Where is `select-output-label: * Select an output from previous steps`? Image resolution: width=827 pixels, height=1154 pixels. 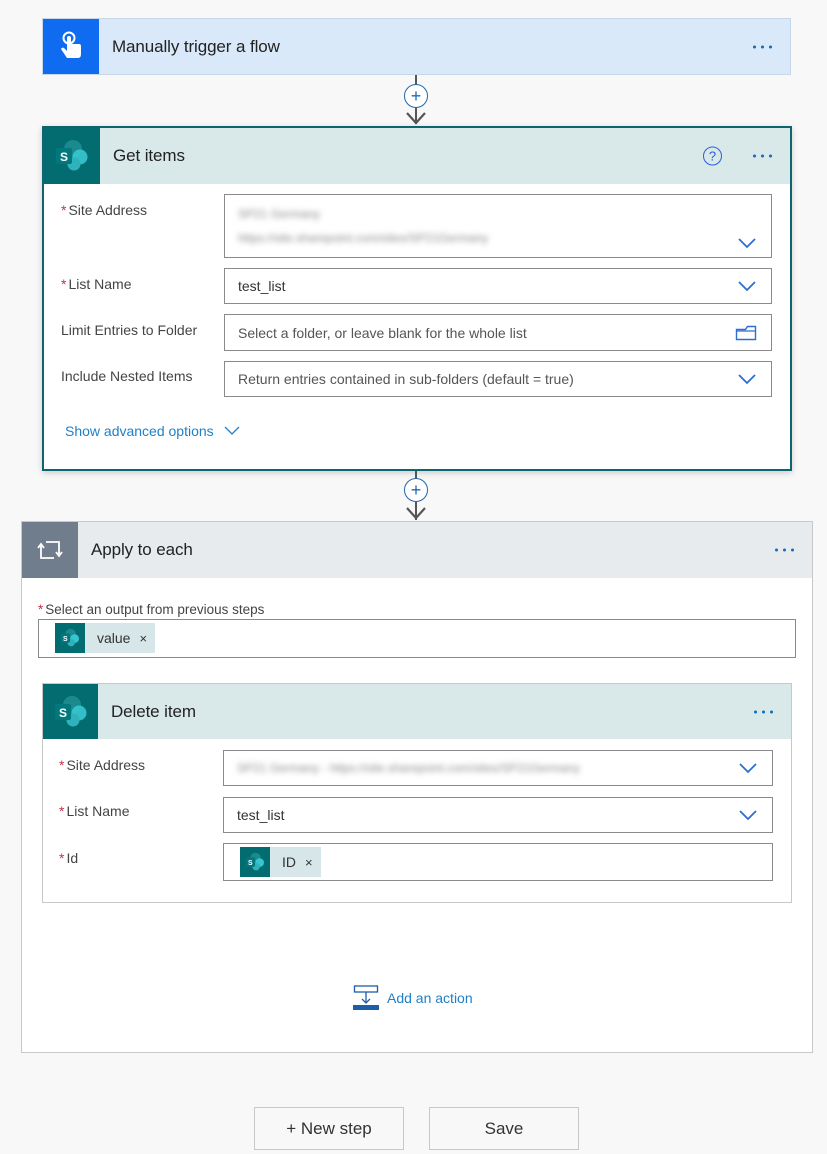
select-output-label: * Select an output from previous steps is located at coordinates (151, 609).